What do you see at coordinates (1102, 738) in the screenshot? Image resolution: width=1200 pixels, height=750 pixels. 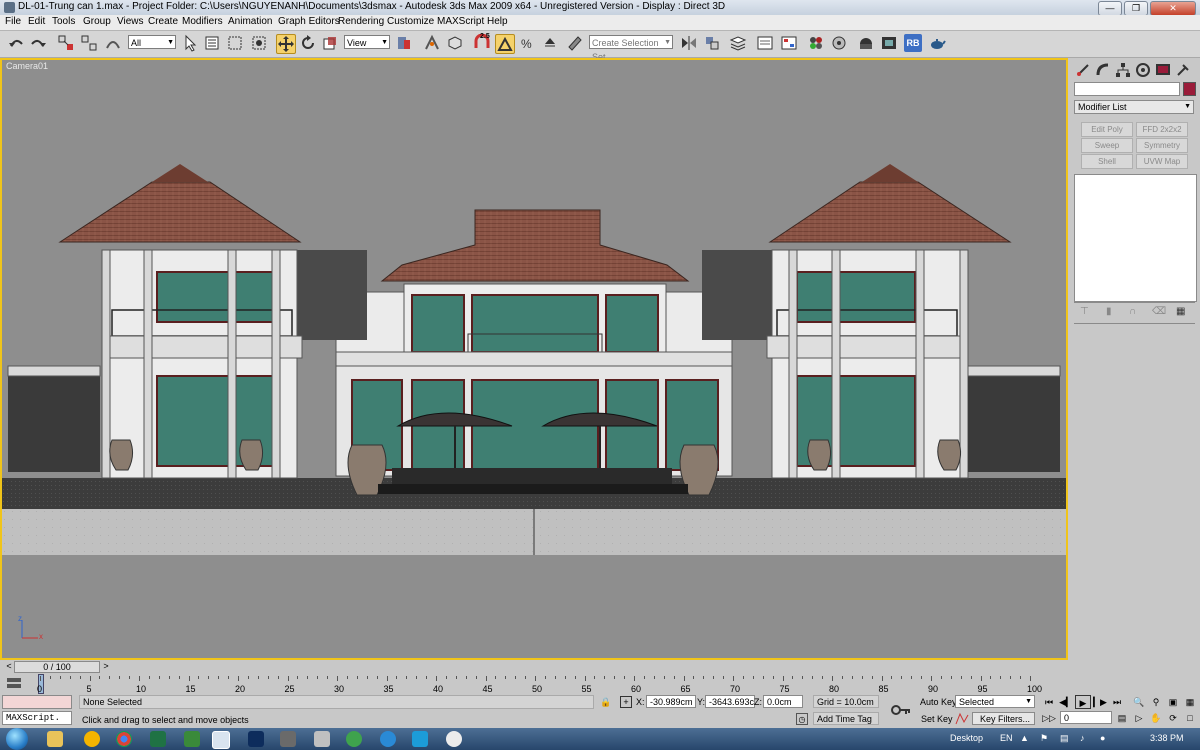 I see `tray-app-icon: ●` at bounding box center [1102, 738].